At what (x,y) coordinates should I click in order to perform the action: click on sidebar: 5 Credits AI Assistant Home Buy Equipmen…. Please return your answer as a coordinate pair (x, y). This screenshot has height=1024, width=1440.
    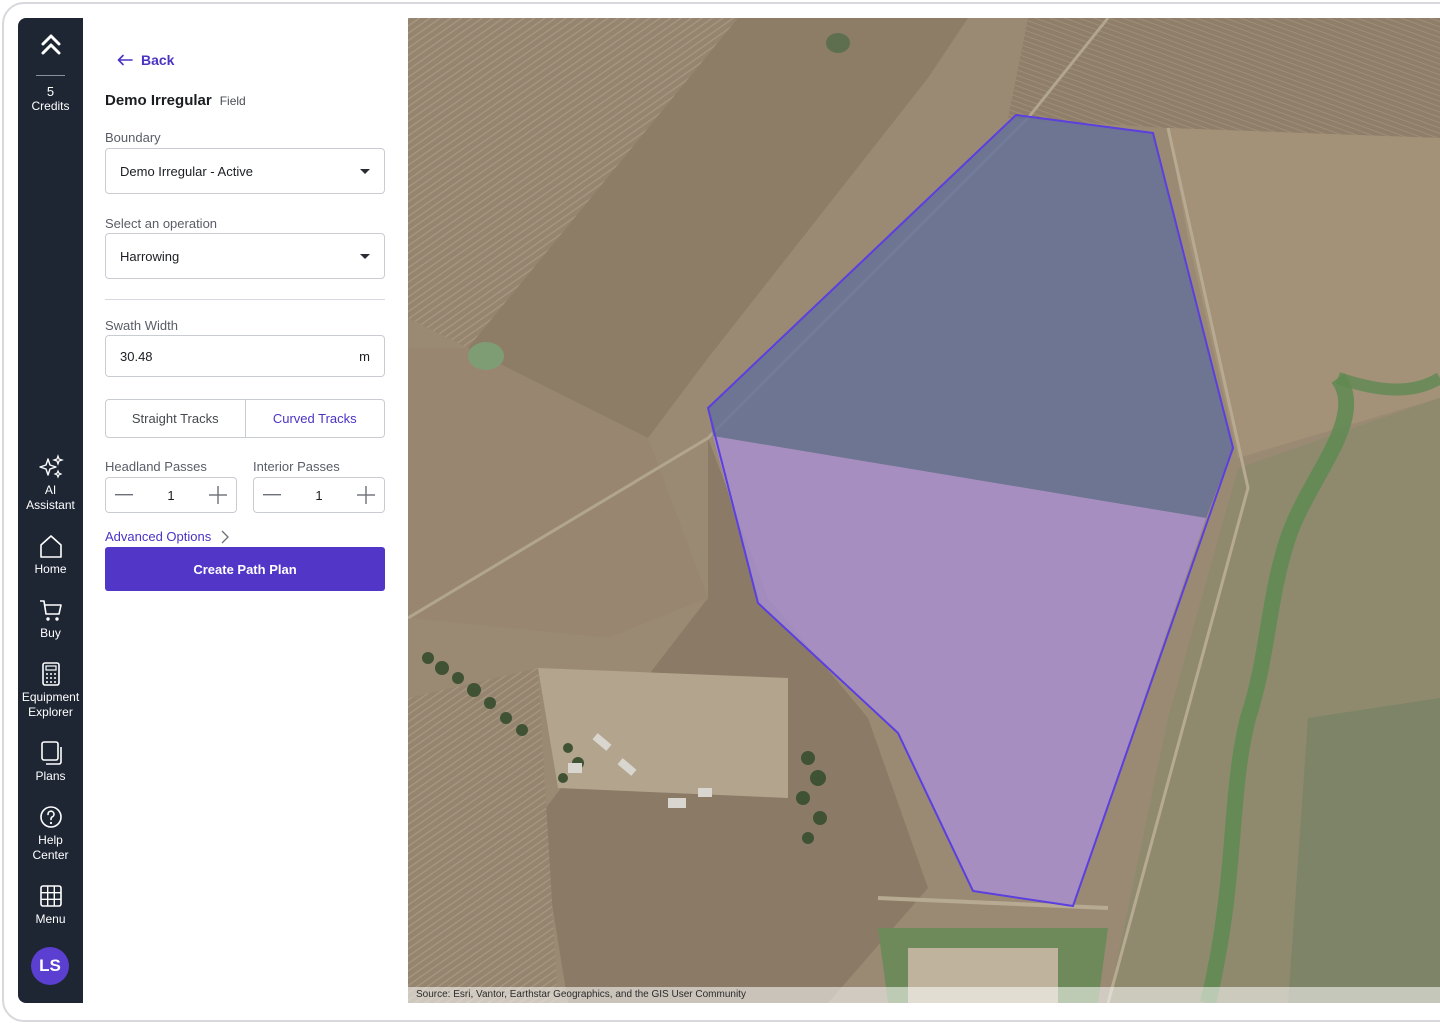
    Looking at the image, I should click on (50, 510).